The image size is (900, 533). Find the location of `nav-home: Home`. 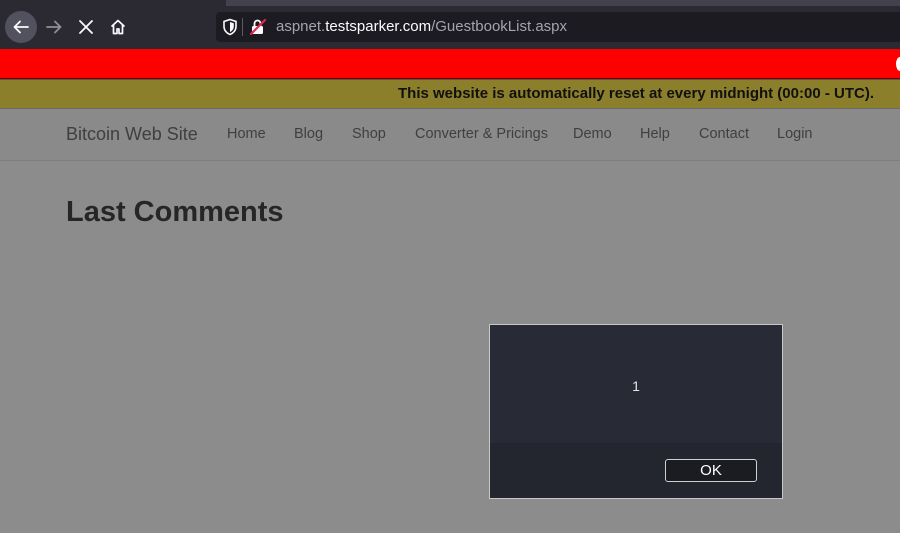

nav-home: Home is located at coordinates (246, 134).